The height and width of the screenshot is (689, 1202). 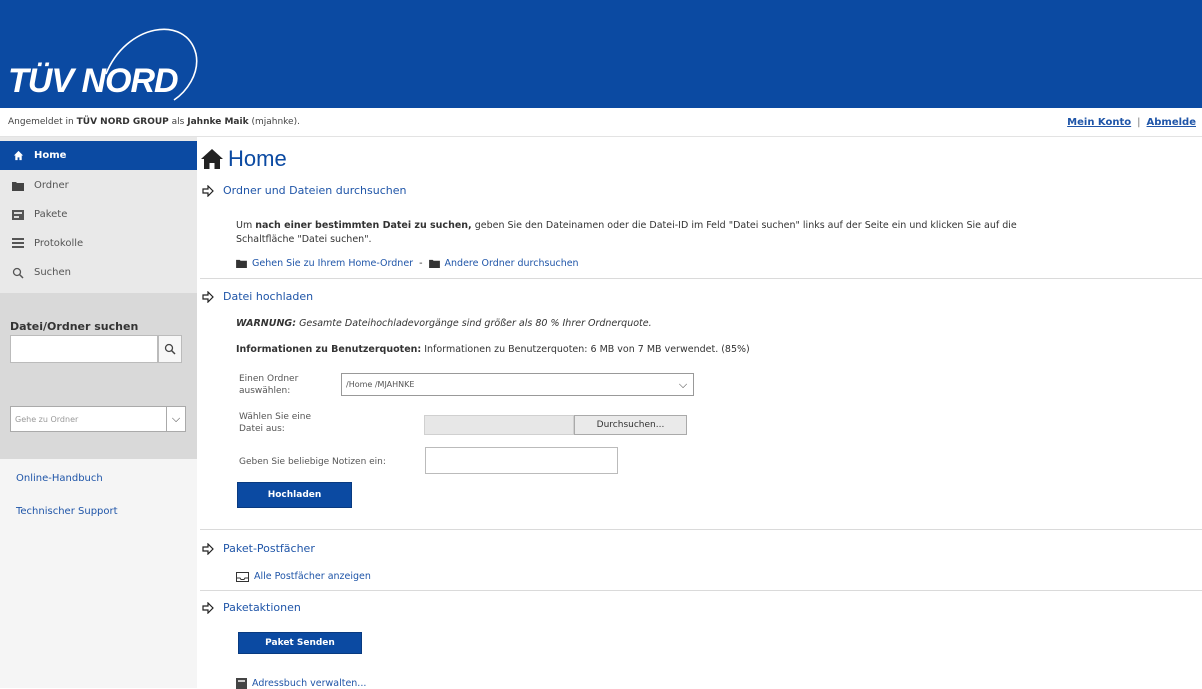 I want to click on addressbook-icon, so click(x=241, y=683).